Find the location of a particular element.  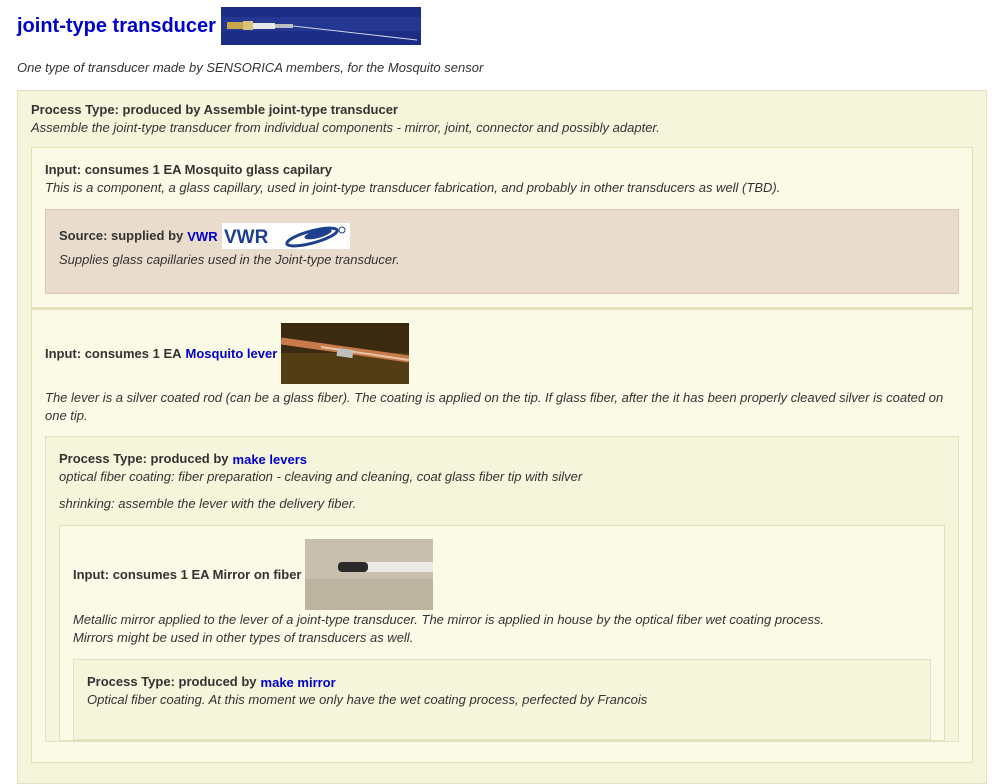

svg-text: VWR is located at coordinates (246, 237).